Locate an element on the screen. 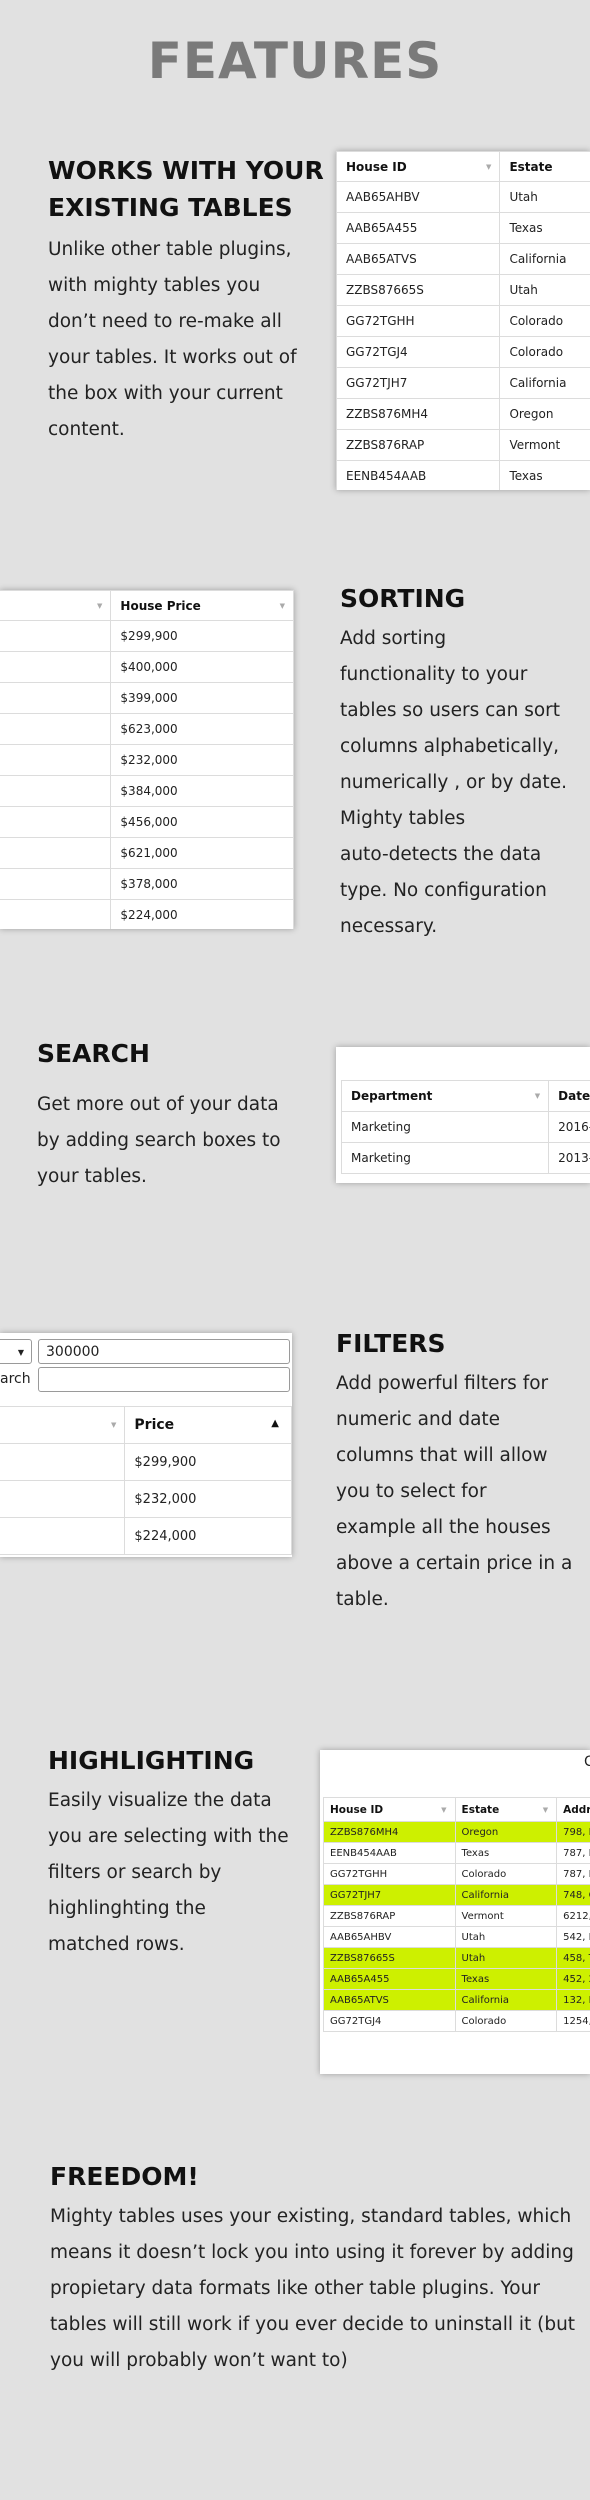 This screenshot has width=590, height=2500. freedom-heading: FREEDOM! is located at coordinates (124, 2176).